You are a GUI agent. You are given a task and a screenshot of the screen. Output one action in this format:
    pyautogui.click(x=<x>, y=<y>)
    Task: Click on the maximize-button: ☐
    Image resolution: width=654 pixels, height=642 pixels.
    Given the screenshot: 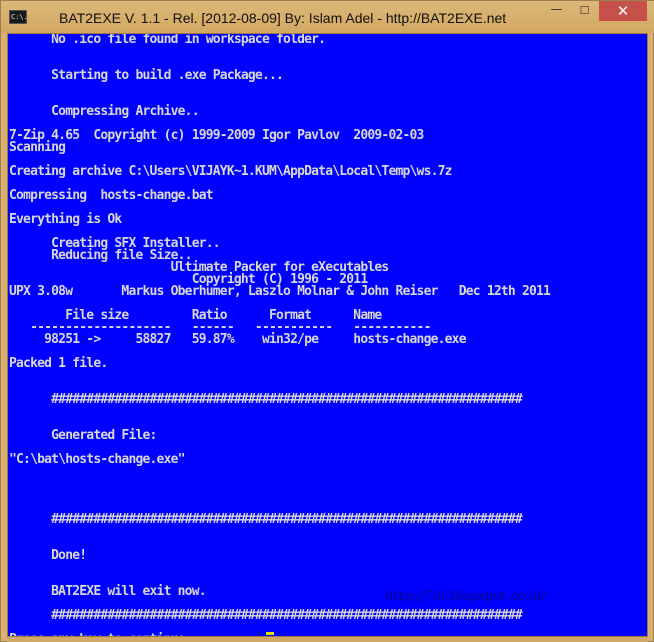 What is the action you would take?
    pyautogui.click(x=584, y=11)
    